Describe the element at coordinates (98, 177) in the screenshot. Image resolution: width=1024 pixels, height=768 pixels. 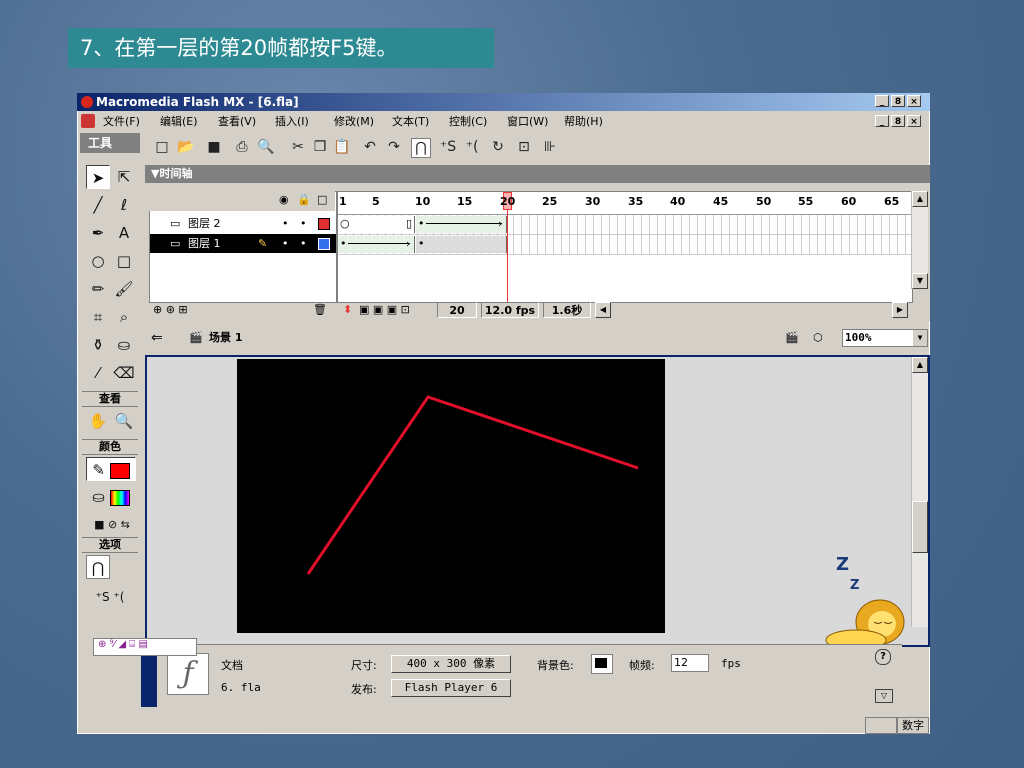
I see `arrow-tool-icon: ➤` at that location.